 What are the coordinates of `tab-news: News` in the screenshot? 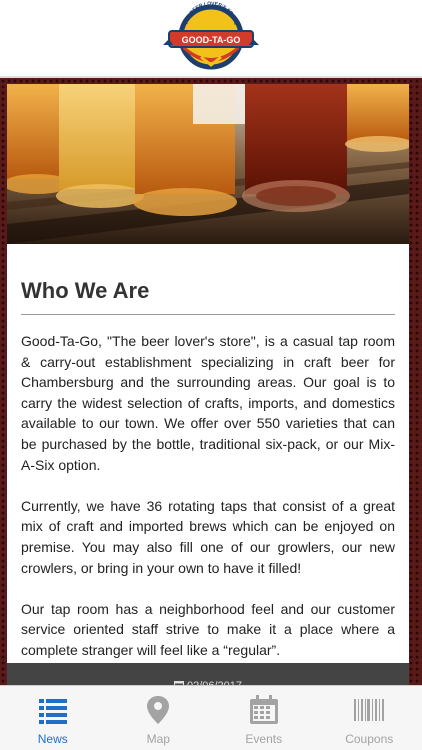 It's located at (53, 718).